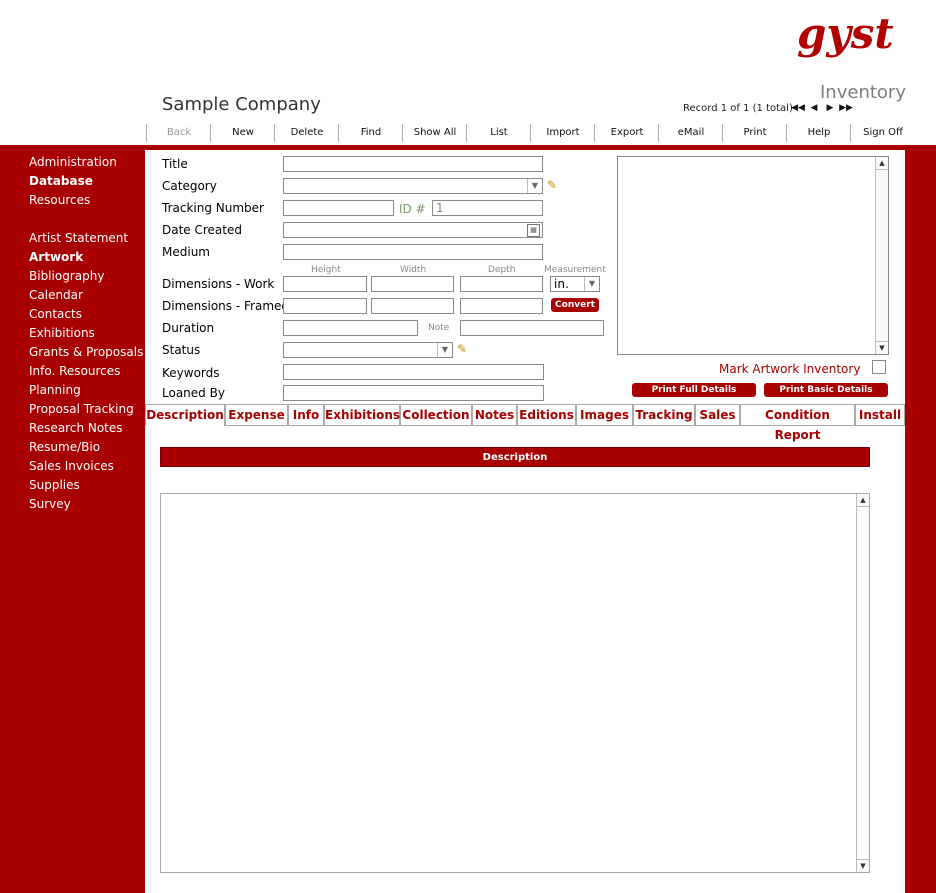 Image resolution: width=936 pixels, height=893 pixels. I want to click on sidebar-item-grants-proposals: Grants & Proposals, so click(86, 352).